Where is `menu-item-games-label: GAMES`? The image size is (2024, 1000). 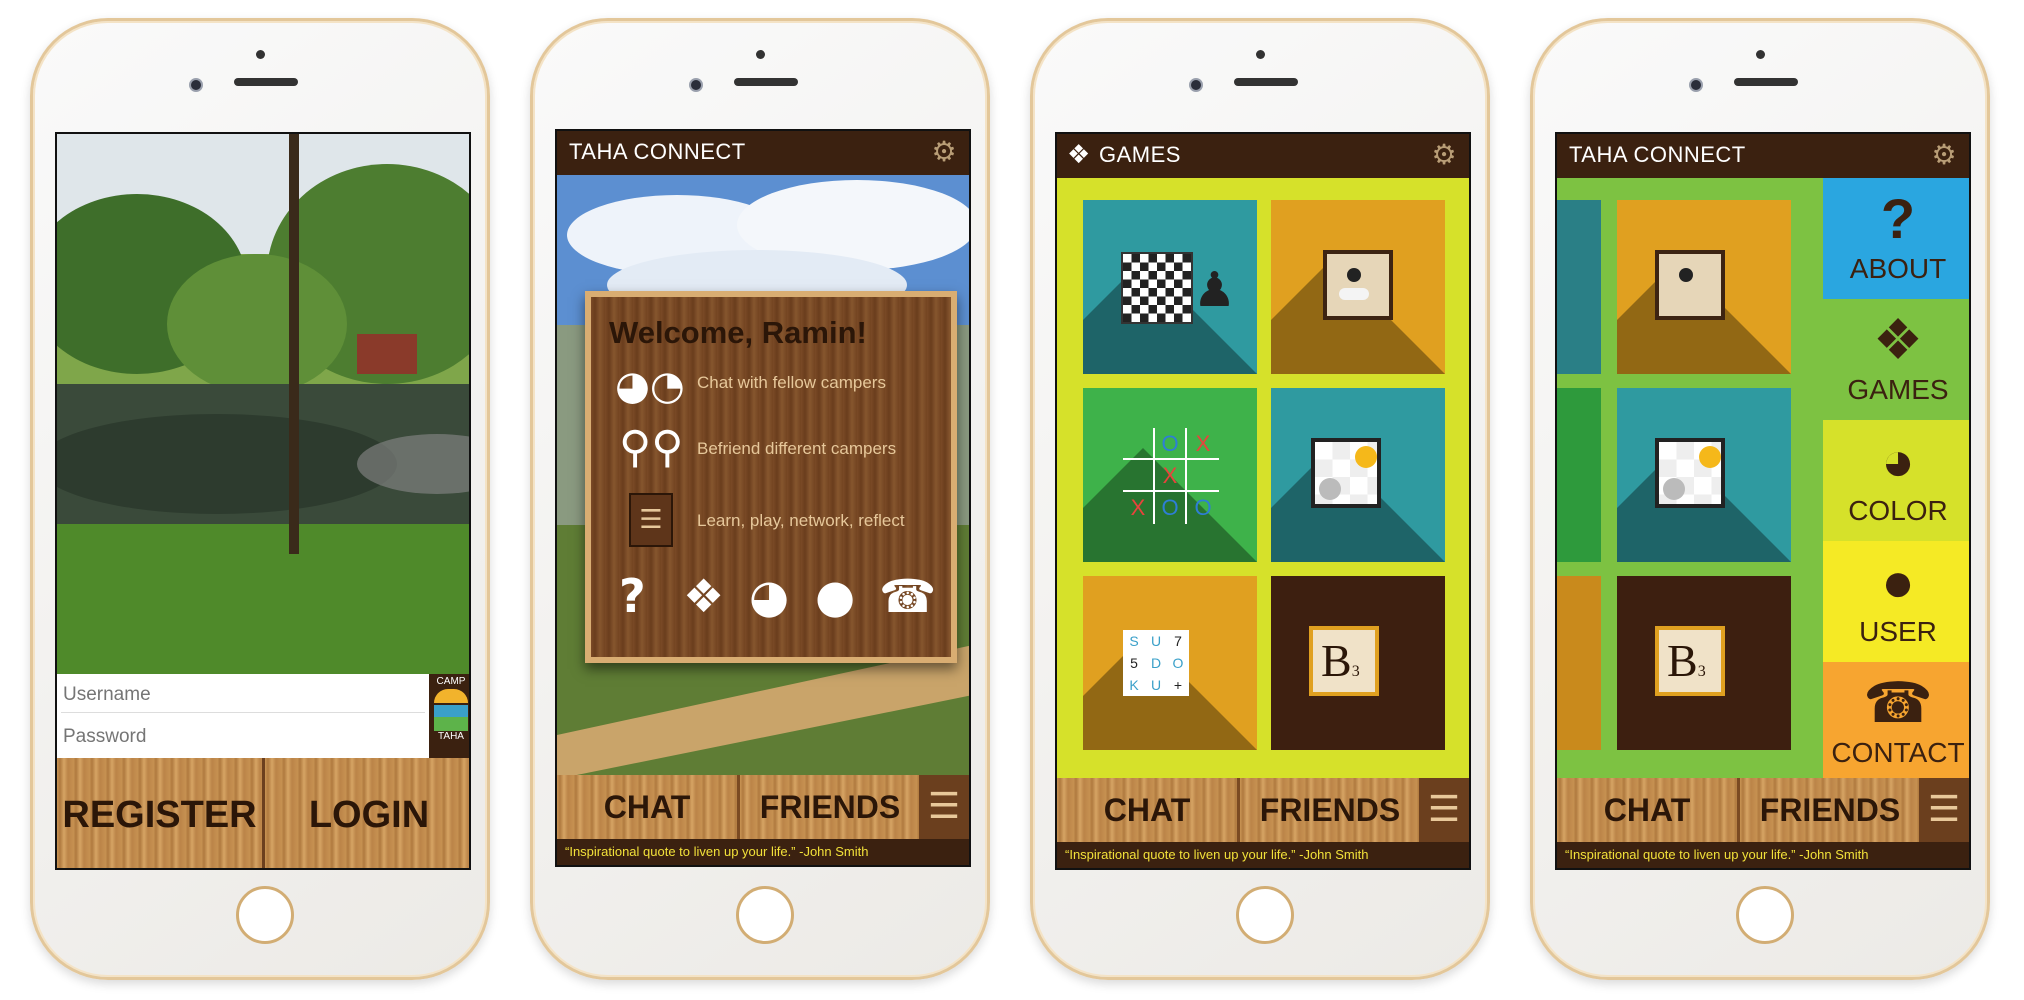 menu-item-games-label: GAMES is located at coordinates (1898, 389).